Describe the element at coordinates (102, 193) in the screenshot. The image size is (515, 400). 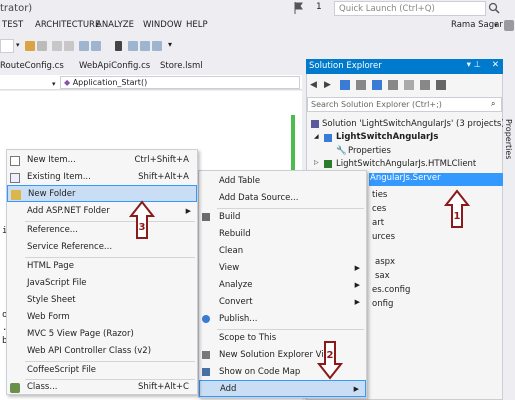
I see `menu-item-new-folder: New Folder` at that location.